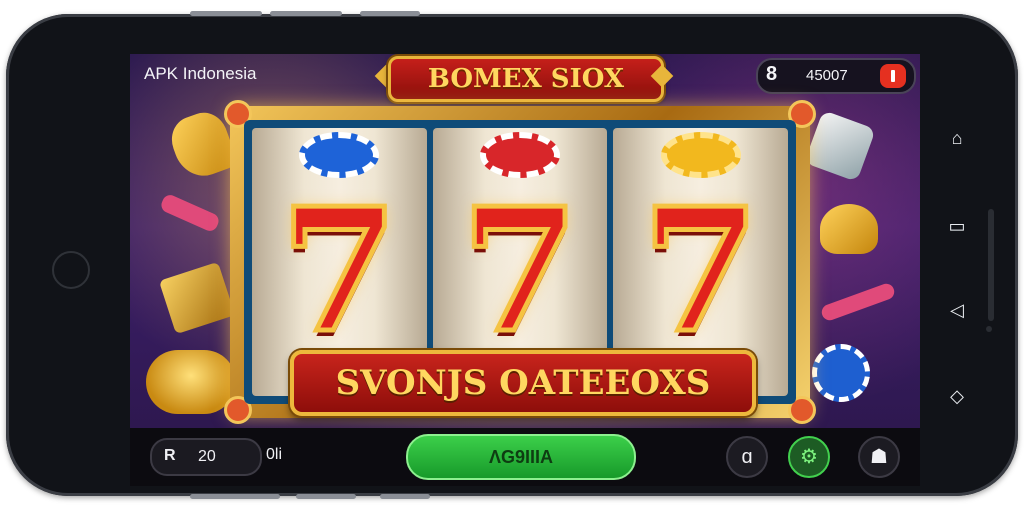 This screenshot has height=512, width=1024. Describe the element at coordinates (226, 13) in the screenshot. I see `volume-up-button` at that location.